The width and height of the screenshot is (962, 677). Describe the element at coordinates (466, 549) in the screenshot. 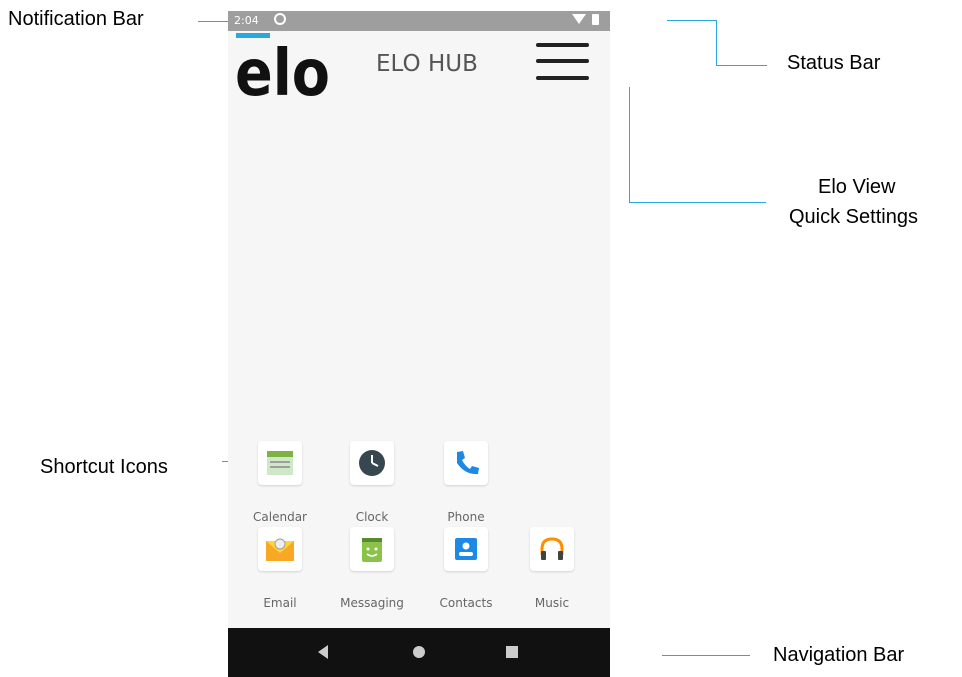

I see `contacts-icon` at that location.